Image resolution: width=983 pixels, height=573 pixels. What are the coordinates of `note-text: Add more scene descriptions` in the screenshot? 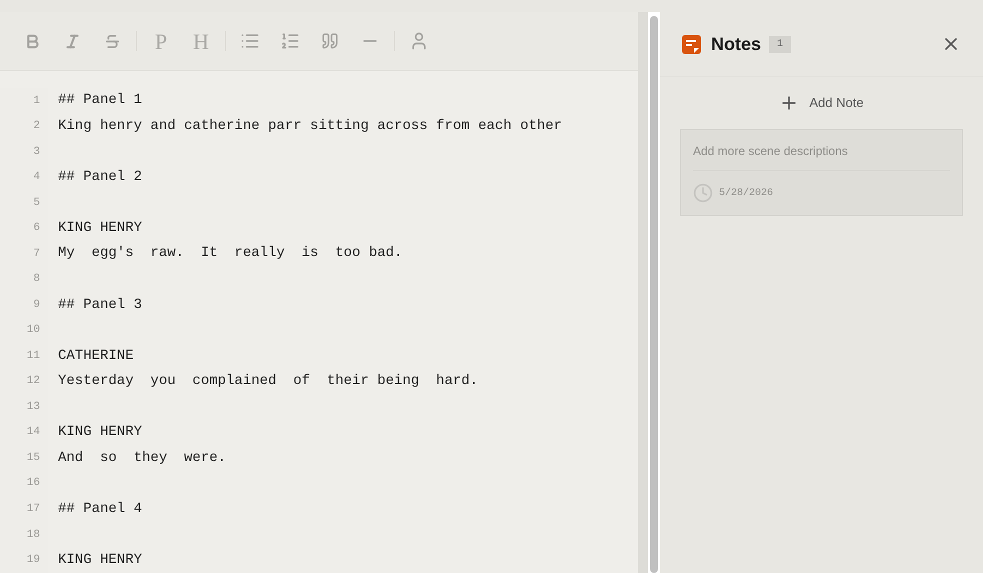 It's located at (821, 156).